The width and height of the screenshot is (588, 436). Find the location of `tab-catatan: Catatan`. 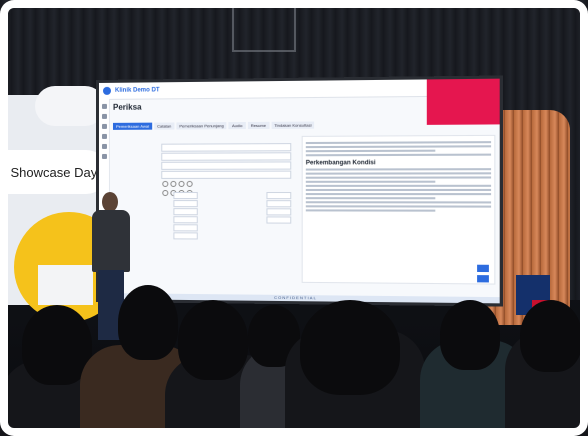

tab-catatan: Catatan is located at coordinates (164, 126).